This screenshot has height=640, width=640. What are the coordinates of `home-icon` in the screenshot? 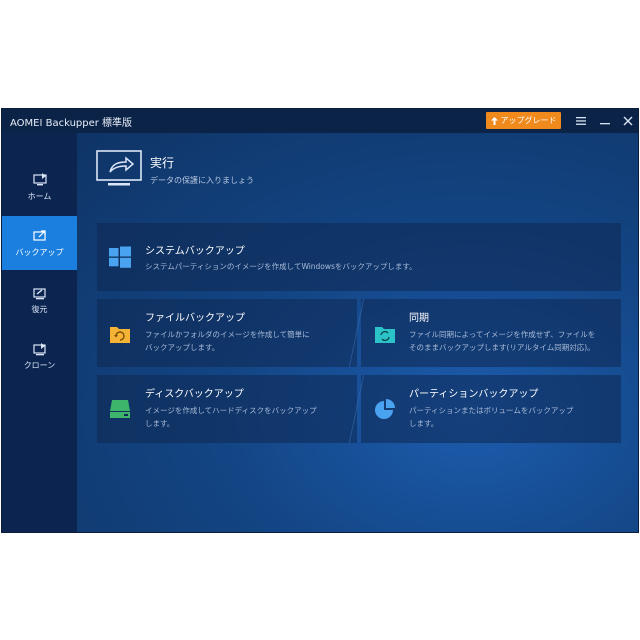 It's located at (39, 178).